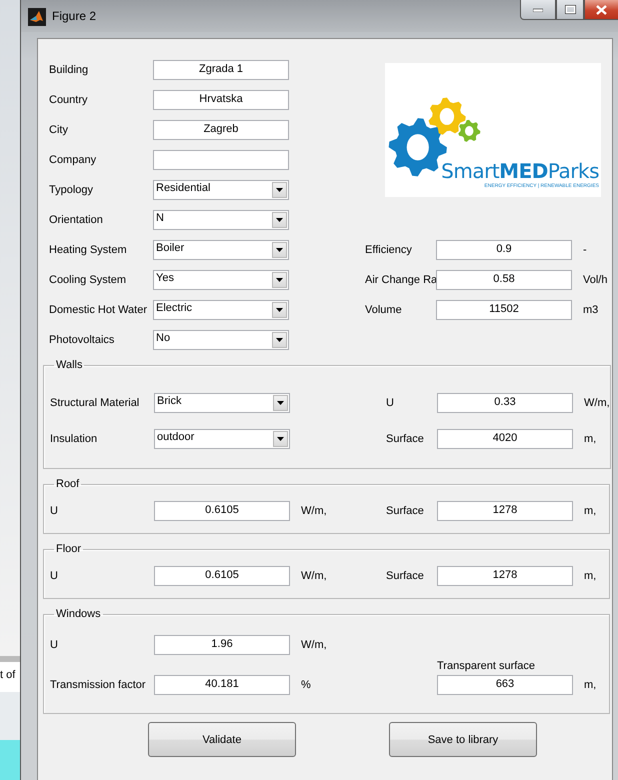 The height and width of the screenshot is (780, 618). What do you see at coordinates (37, 17) in the screenshot?
I see `app-logo-icon` at bounding box center [37, 17].